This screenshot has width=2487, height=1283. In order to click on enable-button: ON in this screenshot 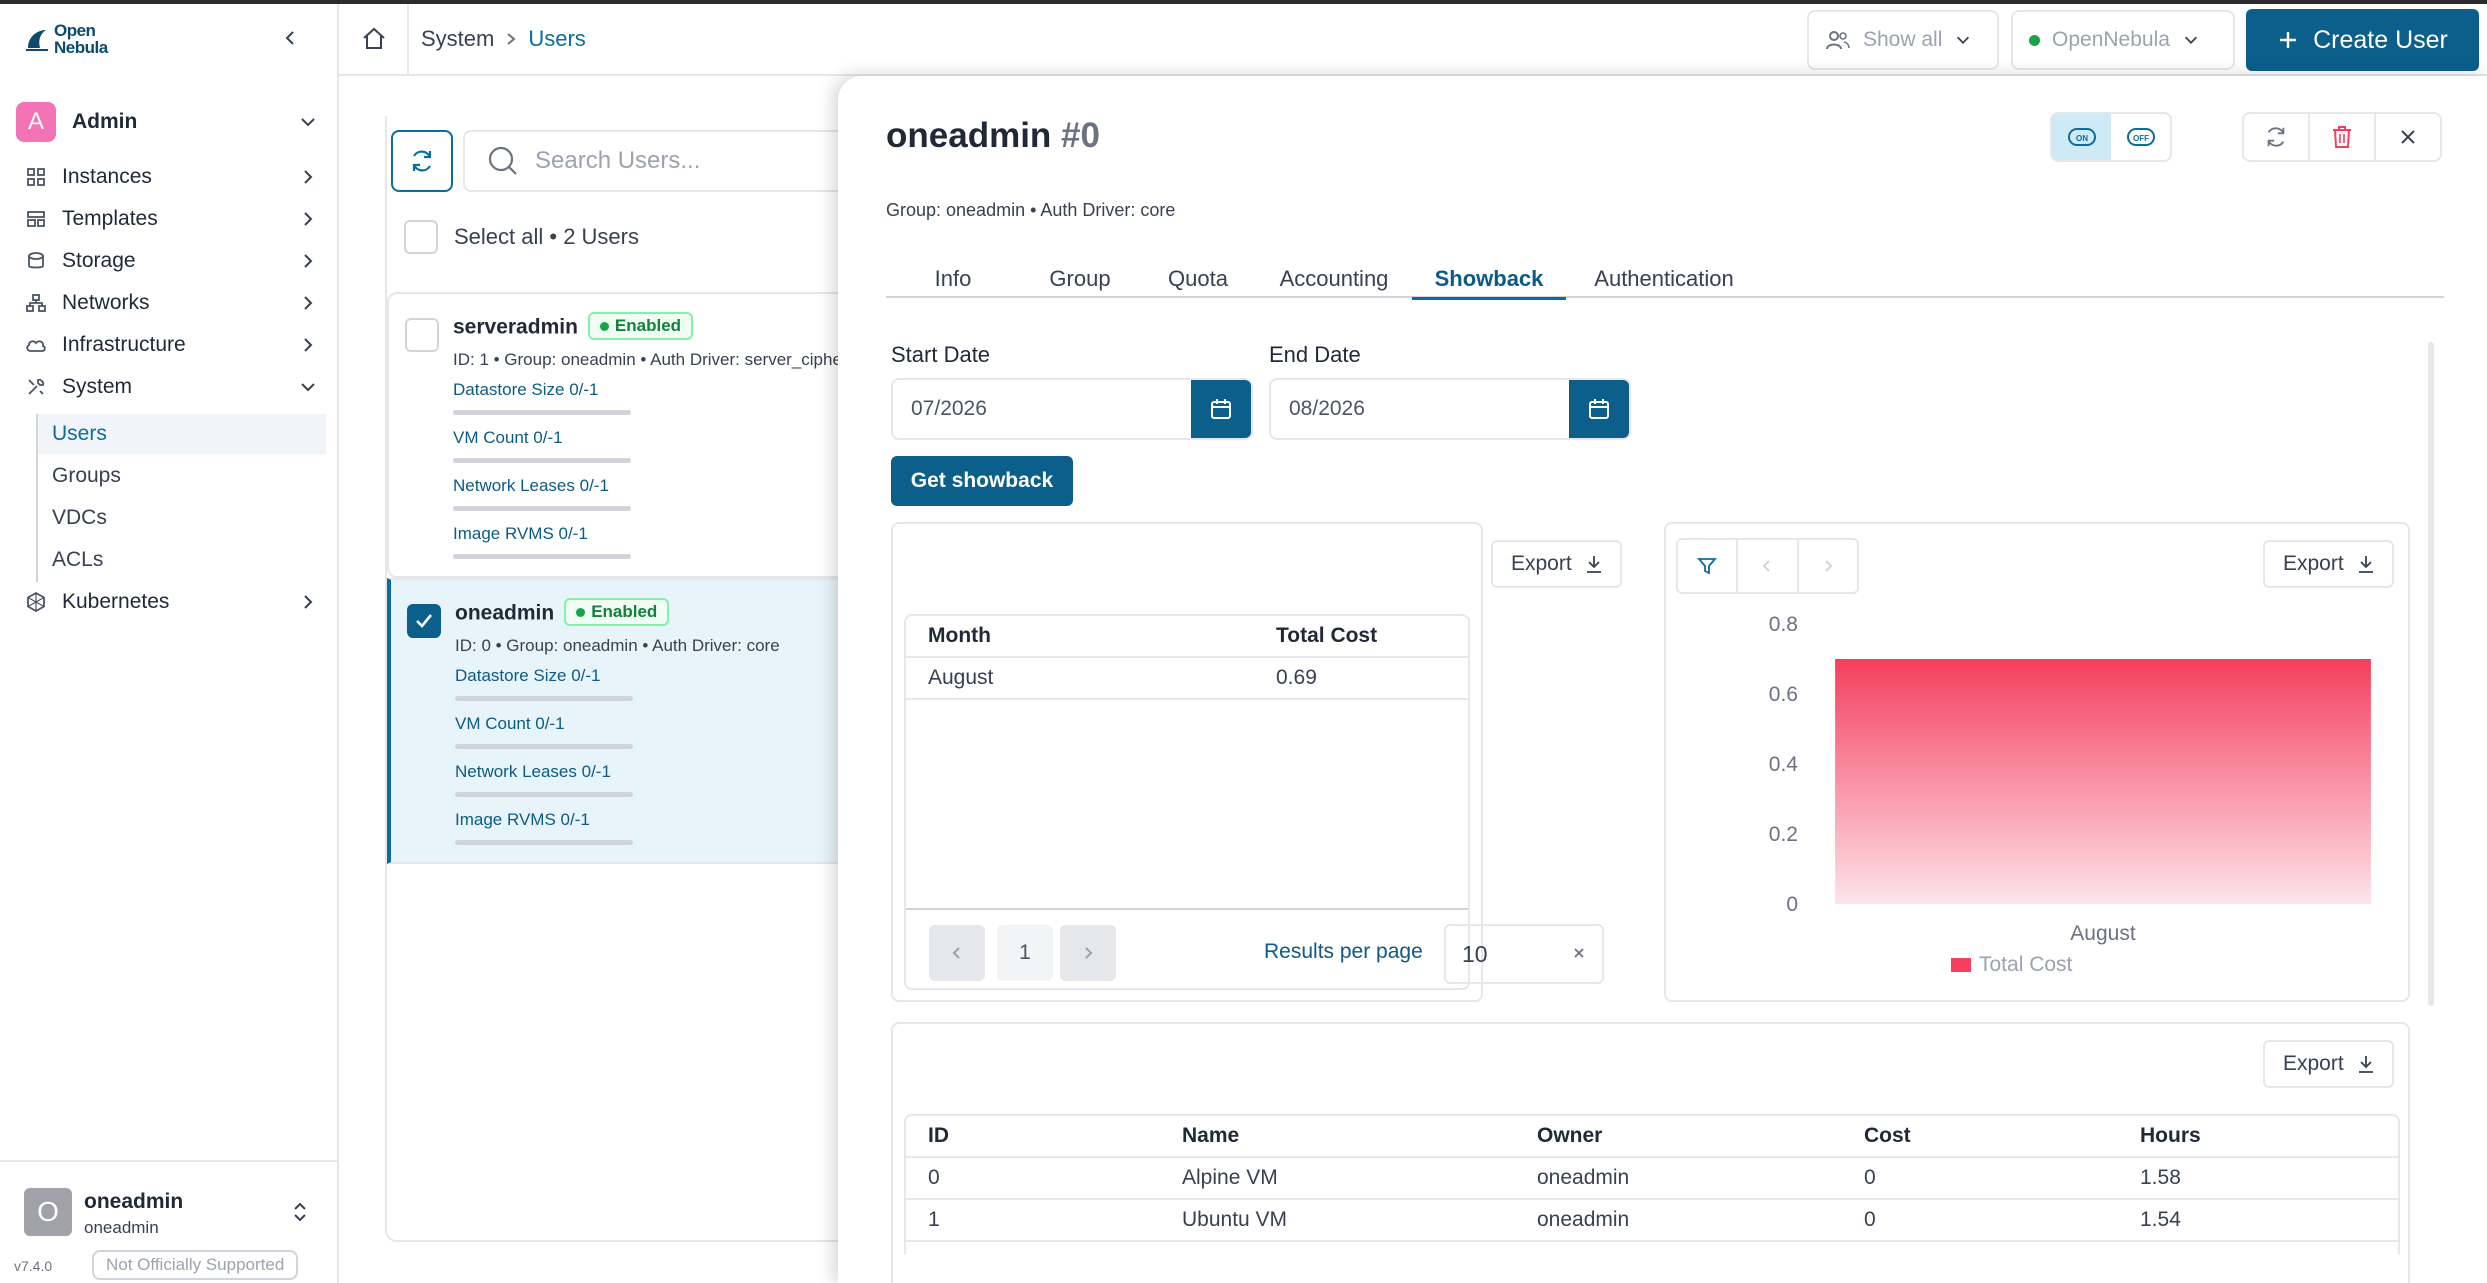, I will do `click(2081, 137)`.